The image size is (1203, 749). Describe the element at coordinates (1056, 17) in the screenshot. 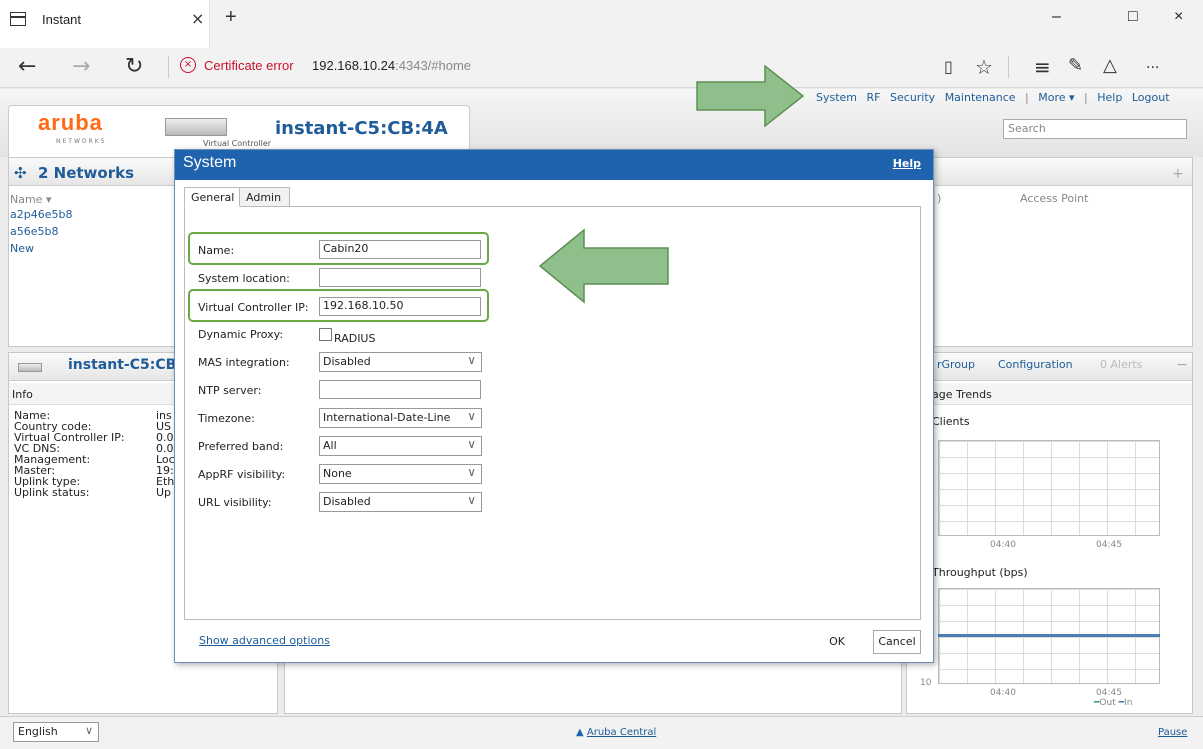

I see `minimize-button: –` at that location.